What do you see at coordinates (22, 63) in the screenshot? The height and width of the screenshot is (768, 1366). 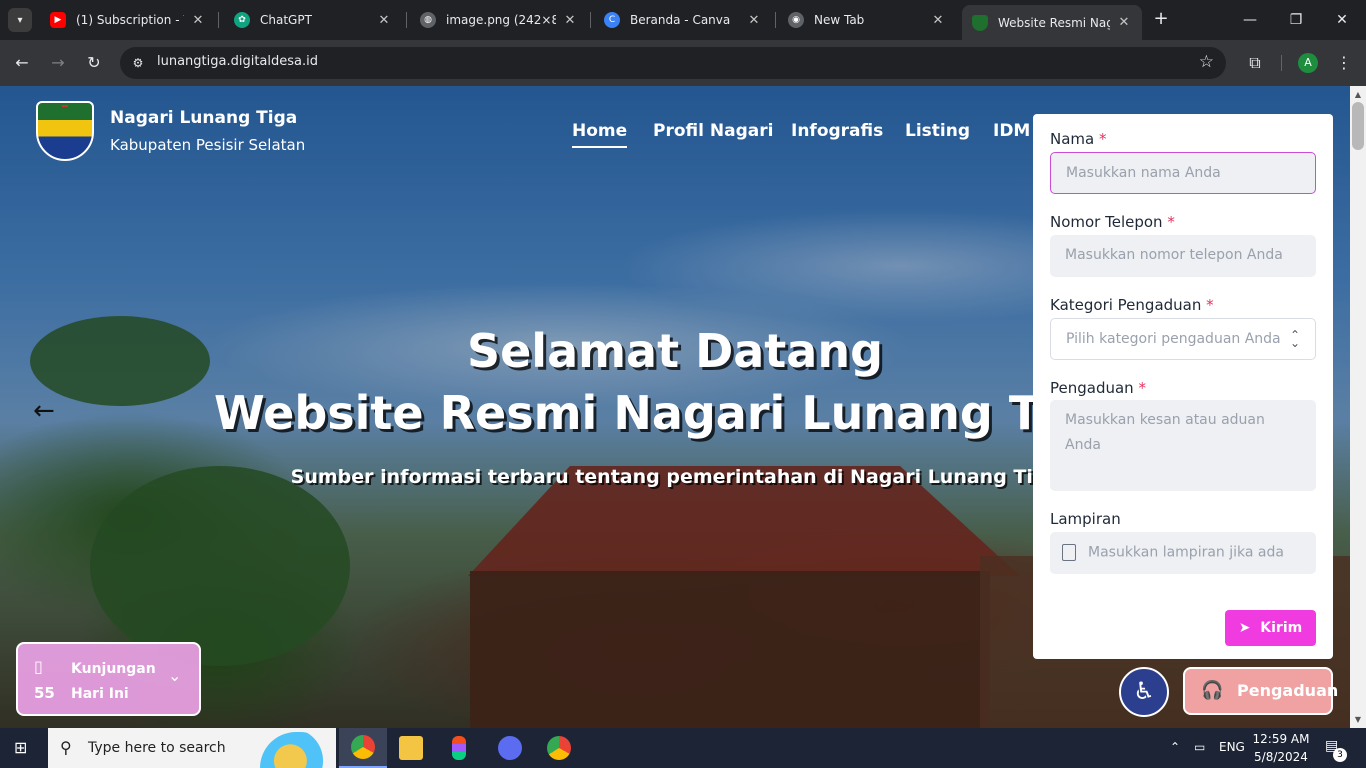 I see `back-arrow-icon: ←` at bounding box center [22, 63].